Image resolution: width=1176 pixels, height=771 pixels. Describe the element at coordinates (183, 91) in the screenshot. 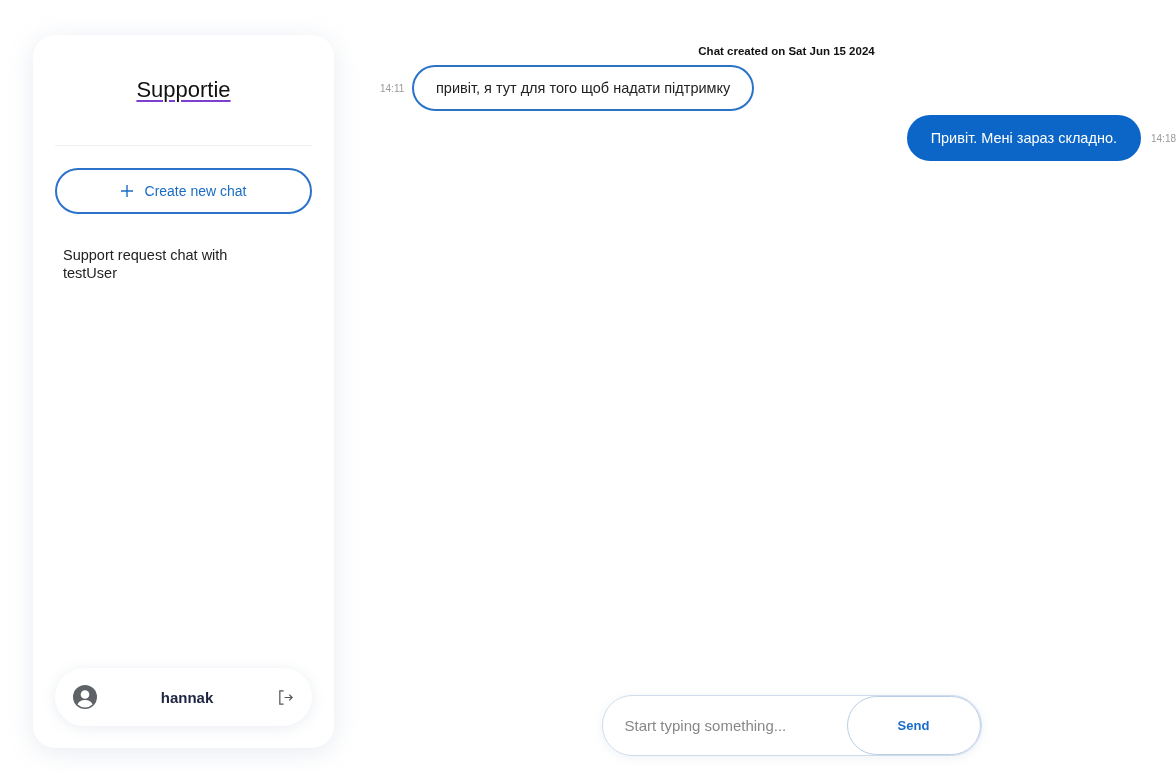

I see `logo: Supportie` at that location.